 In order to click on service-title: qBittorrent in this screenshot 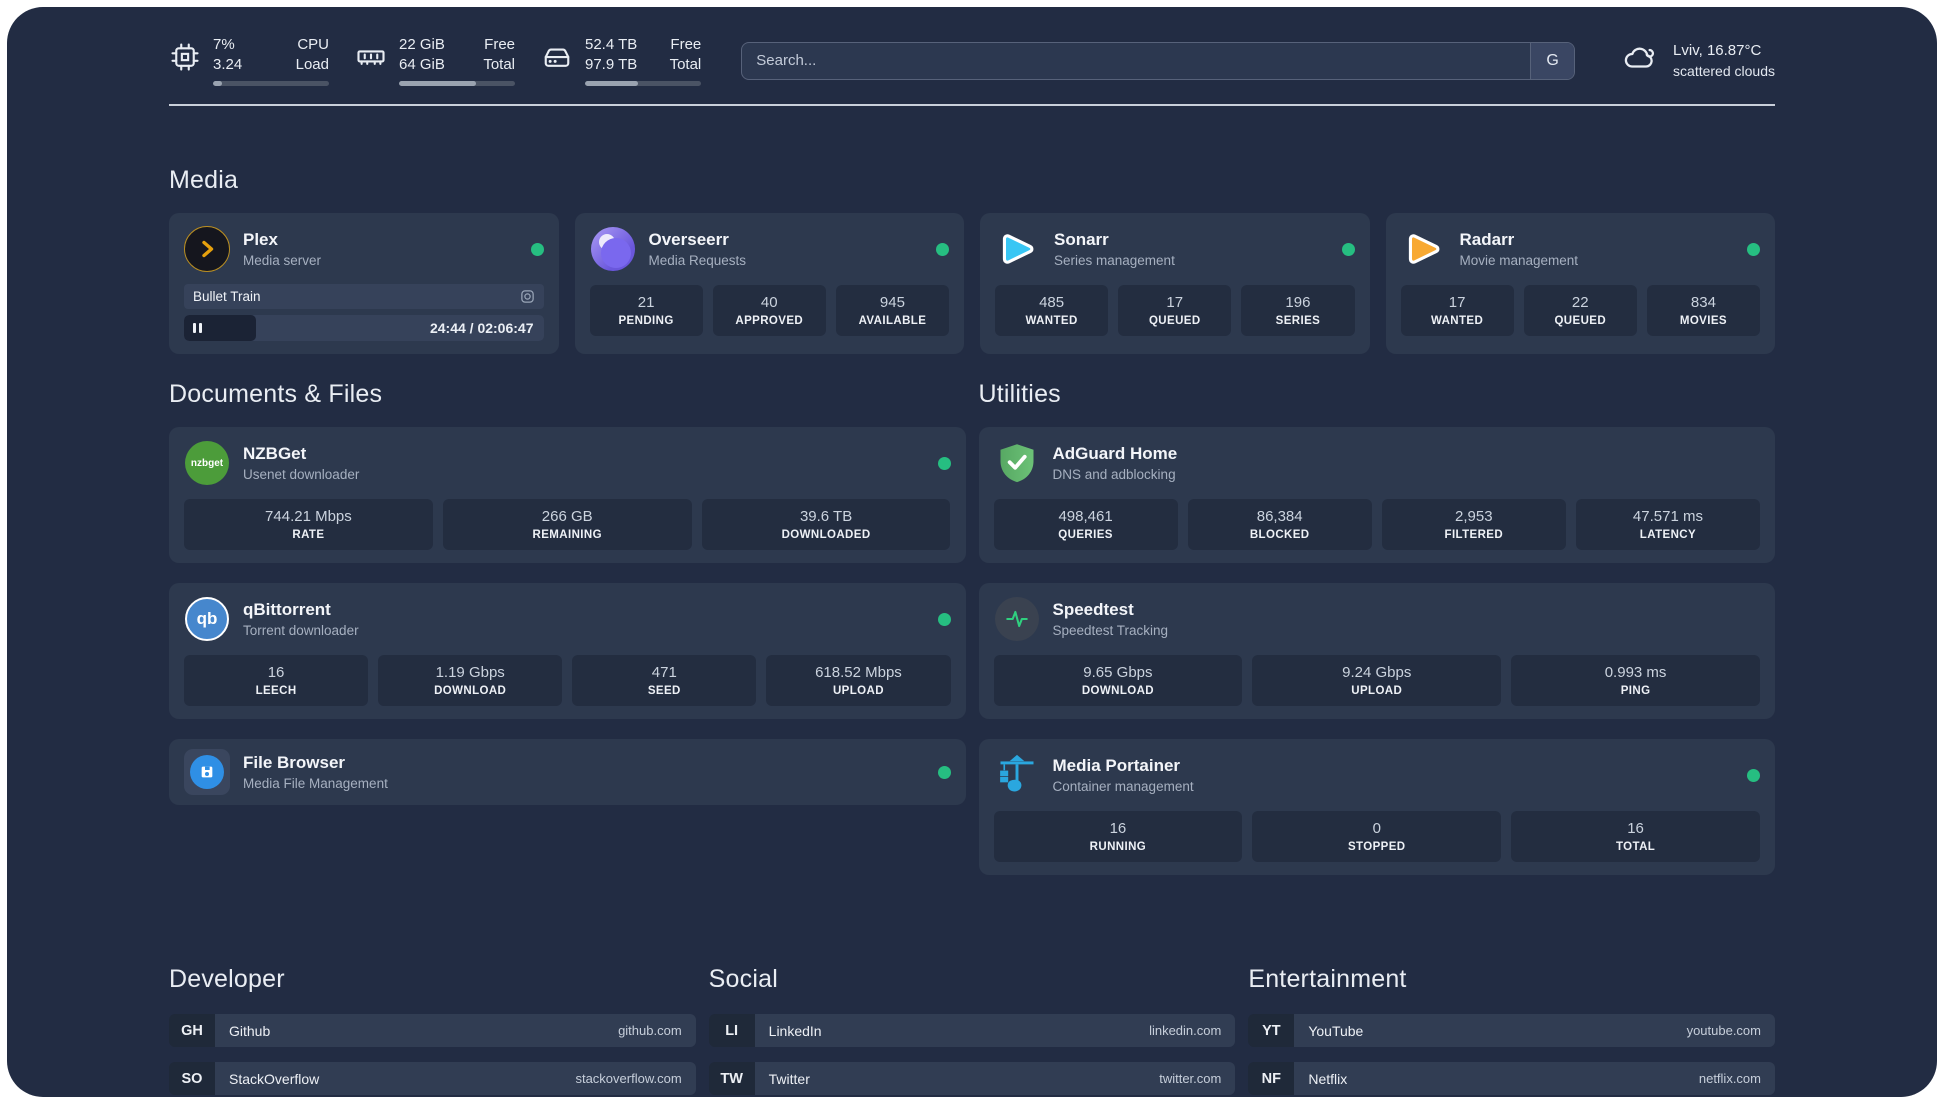, I will do `click(287, 609)`.